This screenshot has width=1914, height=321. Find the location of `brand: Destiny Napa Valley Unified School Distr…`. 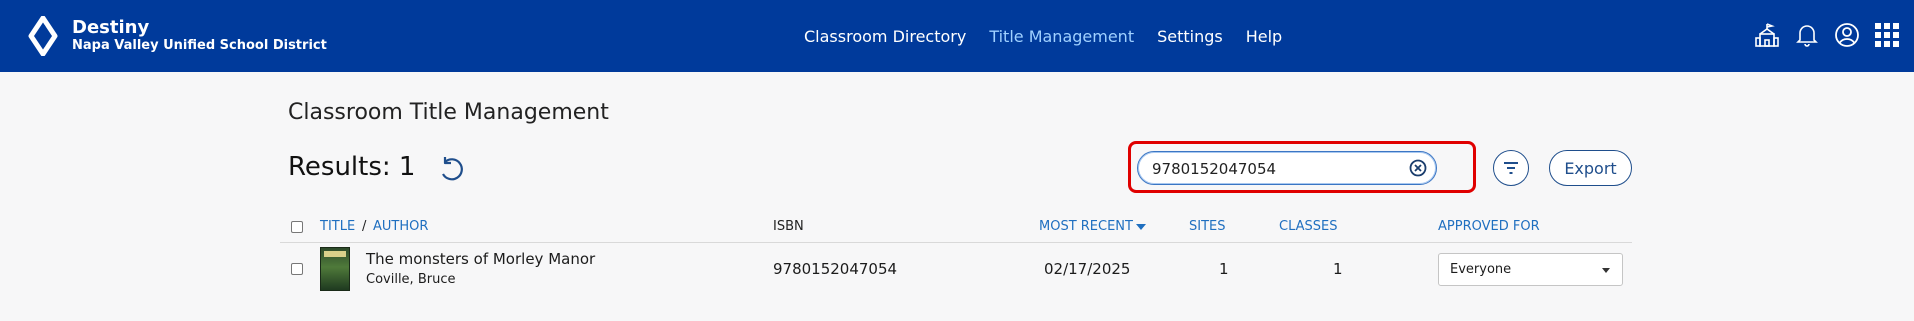

brand: Destiny Napa Valley Unified School Distr… is located at coordinates (199, 36).